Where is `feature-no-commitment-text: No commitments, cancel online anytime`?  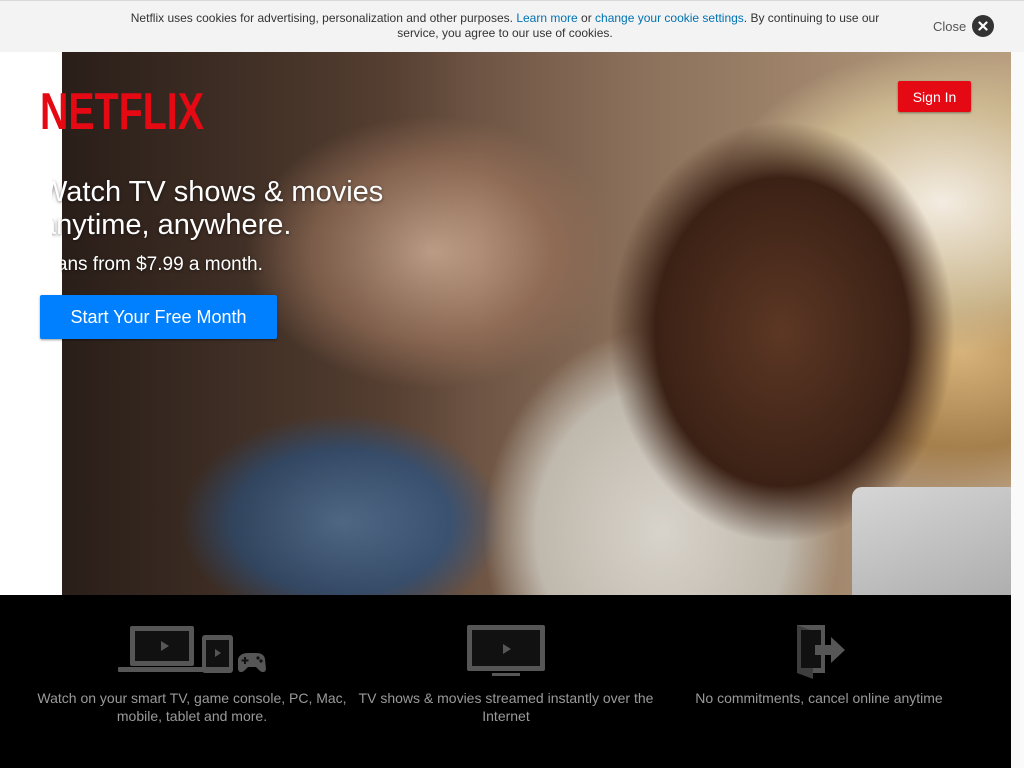
feature-no-commitment-text: No commitments, cancel online anytime is located at coordinates (819, 698).